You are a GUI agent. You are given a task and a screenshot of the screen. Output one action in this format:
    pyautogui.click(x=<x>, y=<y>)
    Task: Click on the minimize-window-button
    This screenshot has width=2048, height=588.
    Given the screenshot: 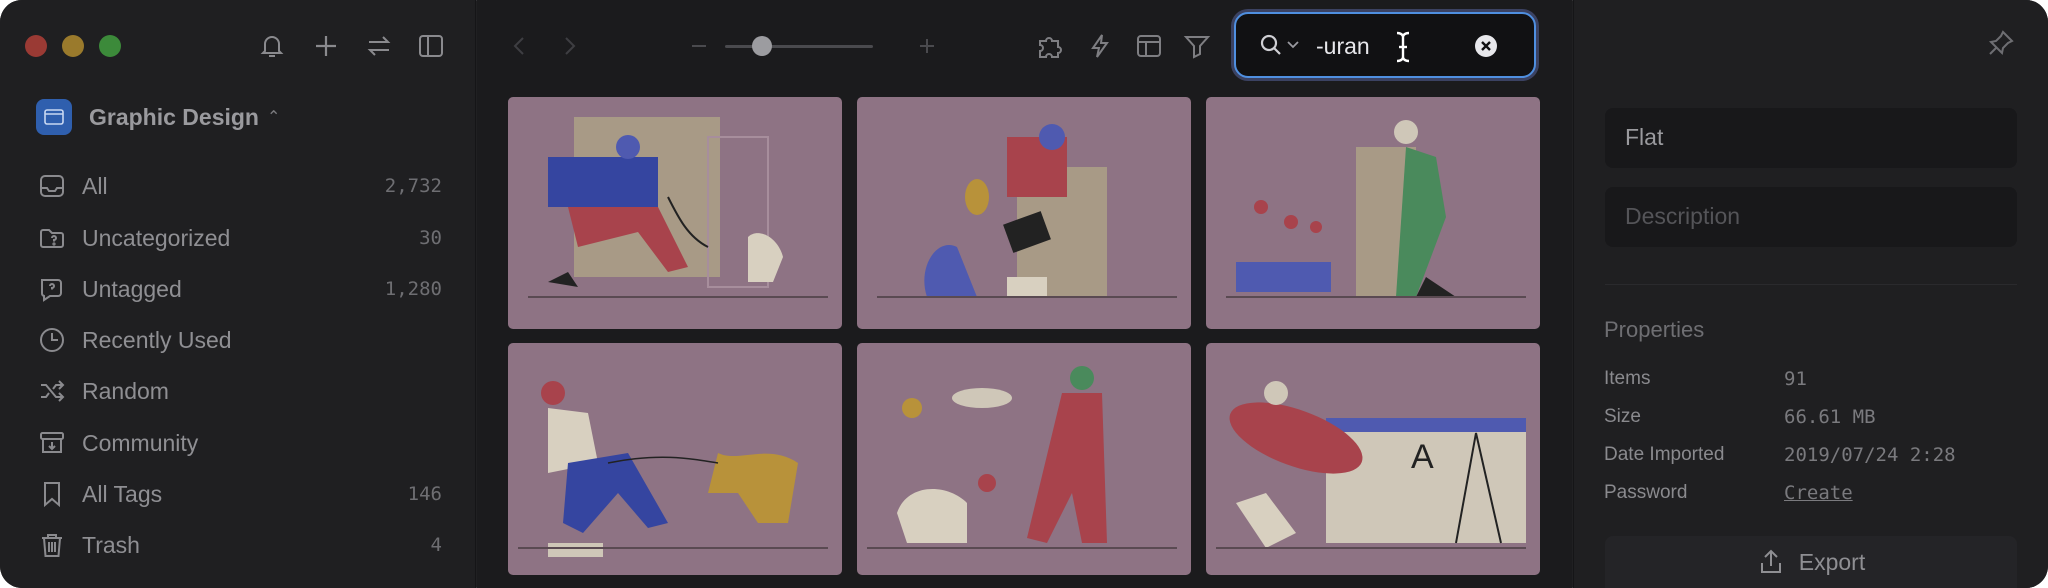 What is the action you would take?
    pyautogui.click(x=73, y=46)
    